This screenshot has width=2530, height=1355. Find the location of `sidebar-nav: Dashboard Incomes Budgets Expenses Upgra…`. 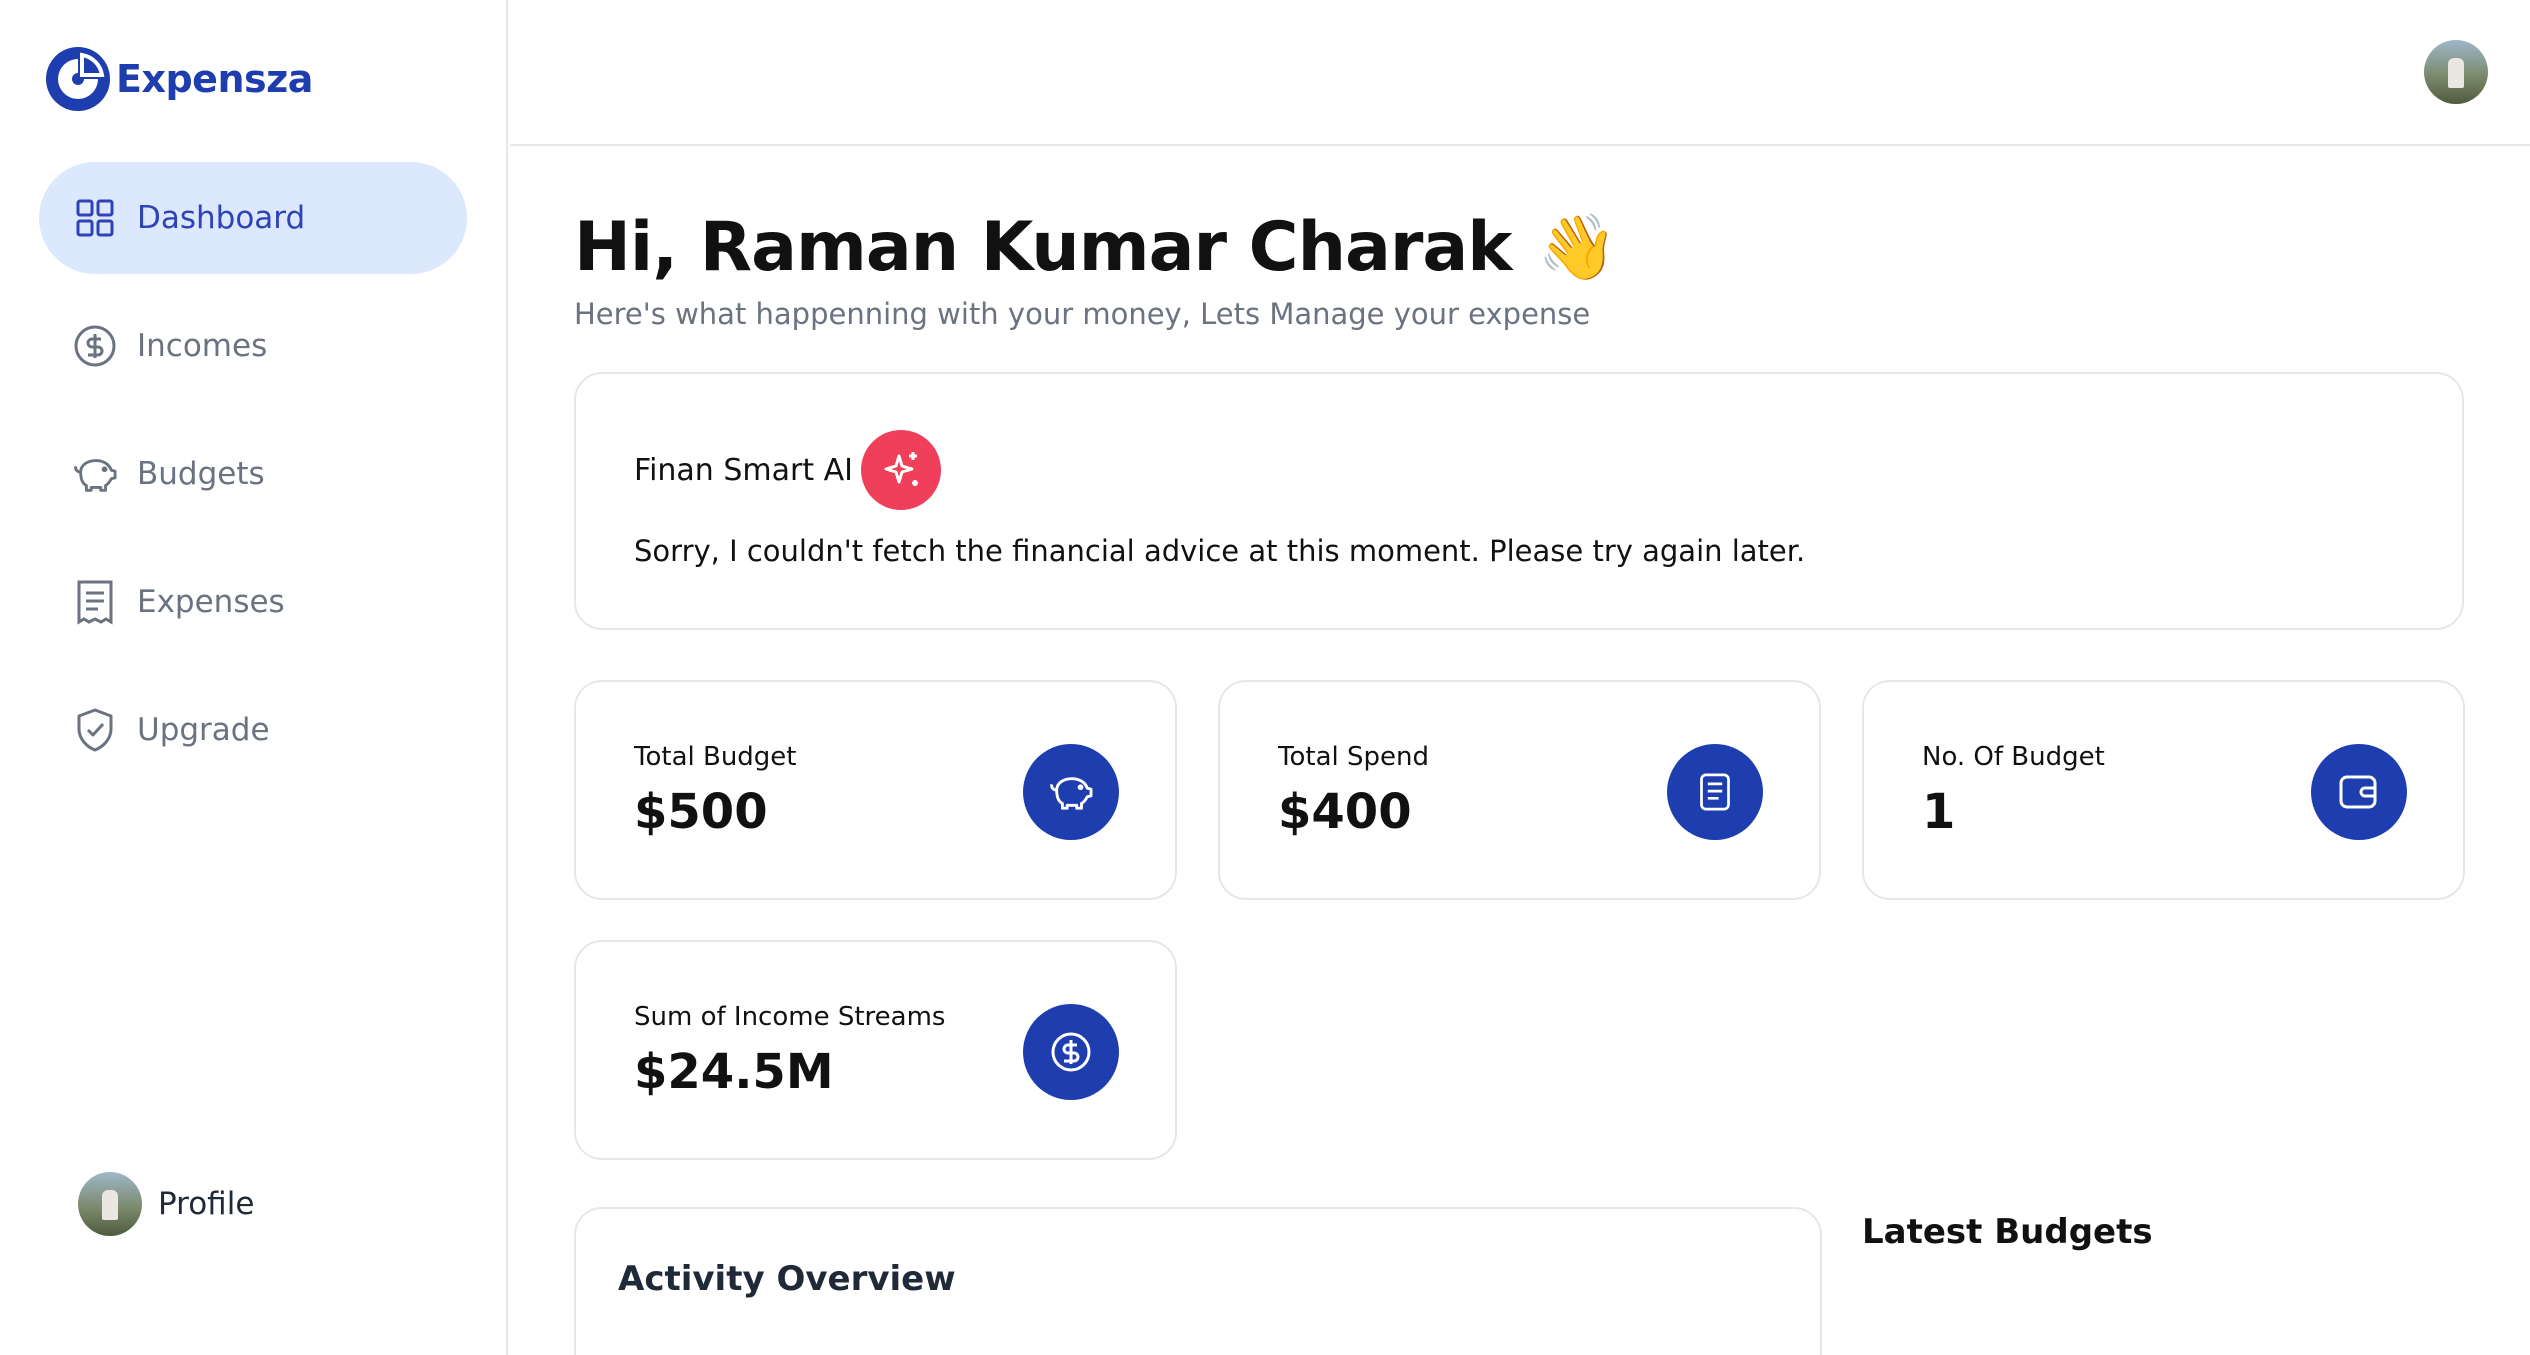

sidebar-nav: Dashboard Incomes Budgets Expenses Upgra… is located at coordinates (253, 482).